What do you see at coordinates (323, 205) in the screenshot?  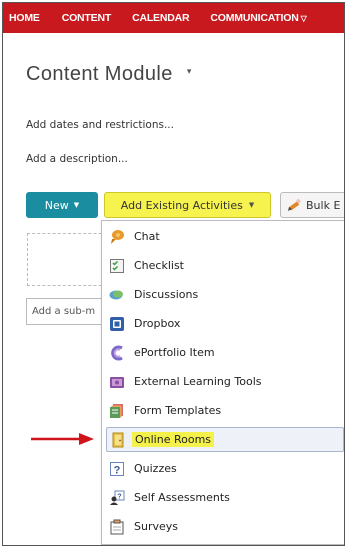 I see `bulk-edit-label: Bulk E` at bounding box center [323, 205].